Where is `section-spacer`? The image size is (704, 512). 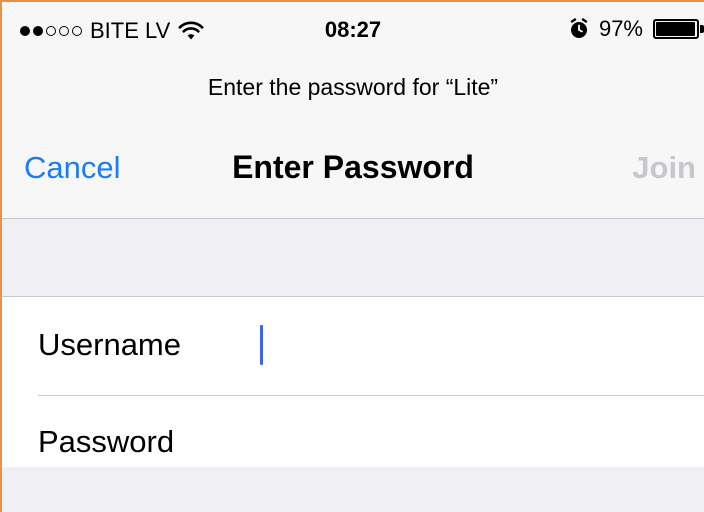 section-spacer is located at coordinates (353, 257).